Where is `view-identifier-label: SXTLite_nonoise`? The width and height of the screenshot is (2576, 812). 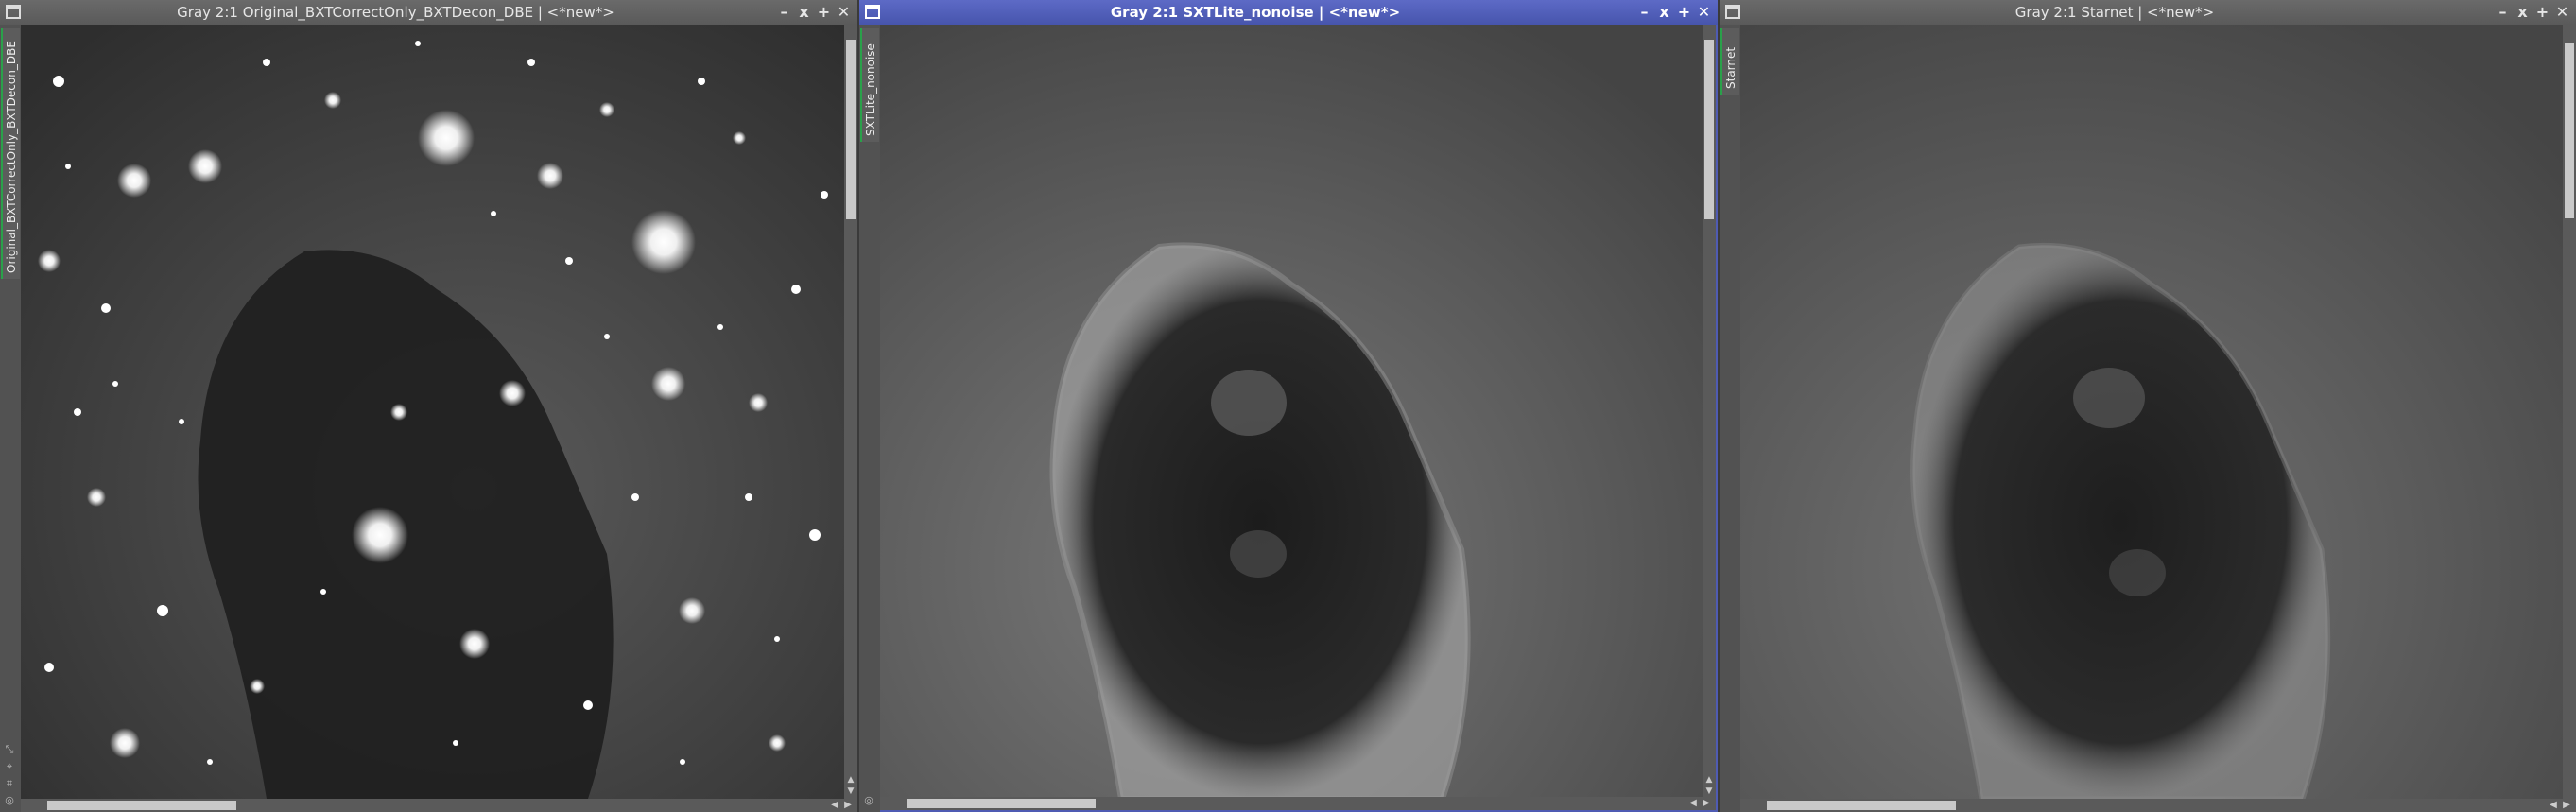 view-identifier-label: SXTLite_nonoise is located at coordinates (870, 89).